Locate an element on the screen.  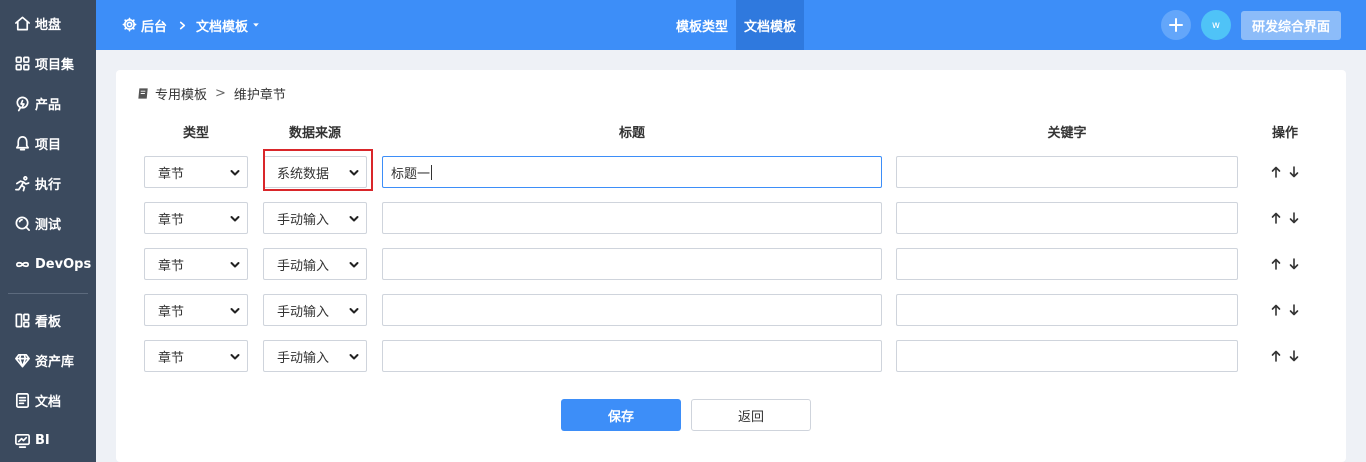
sidebar-item-kanban: 看板 is located at coordinates (48, 320).